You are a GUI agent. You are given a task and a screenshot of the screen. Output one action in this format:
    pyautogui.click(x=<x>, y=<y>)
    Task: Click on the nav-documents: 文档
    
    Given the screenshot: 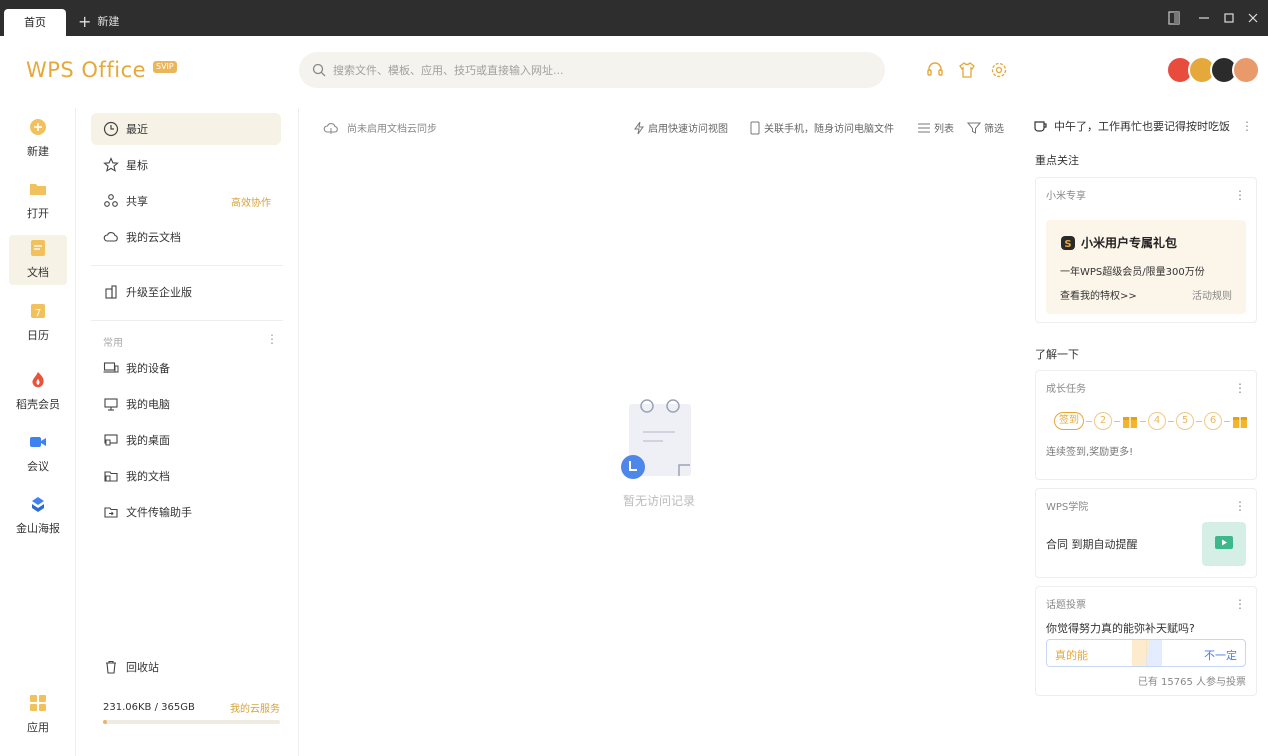 What is the action you would take?
    pyautogui.click(x=38, y=260)
    